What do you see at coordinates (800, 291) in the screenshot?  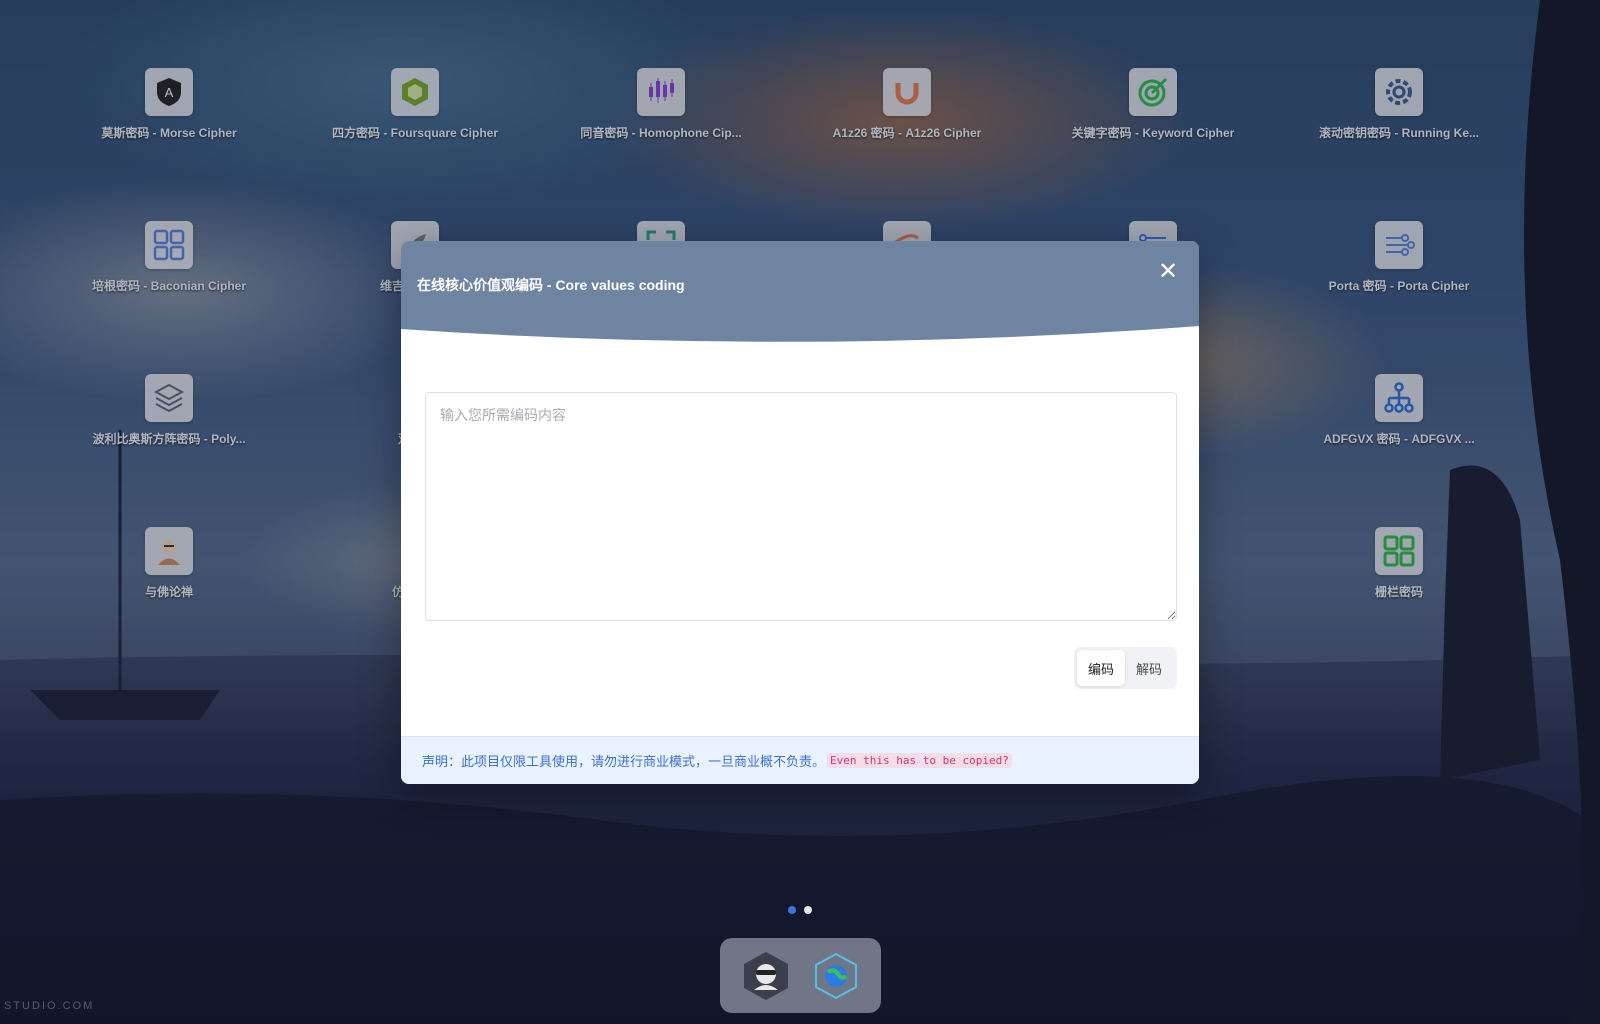 I see `header-wave` at bounding box center [800, 291].